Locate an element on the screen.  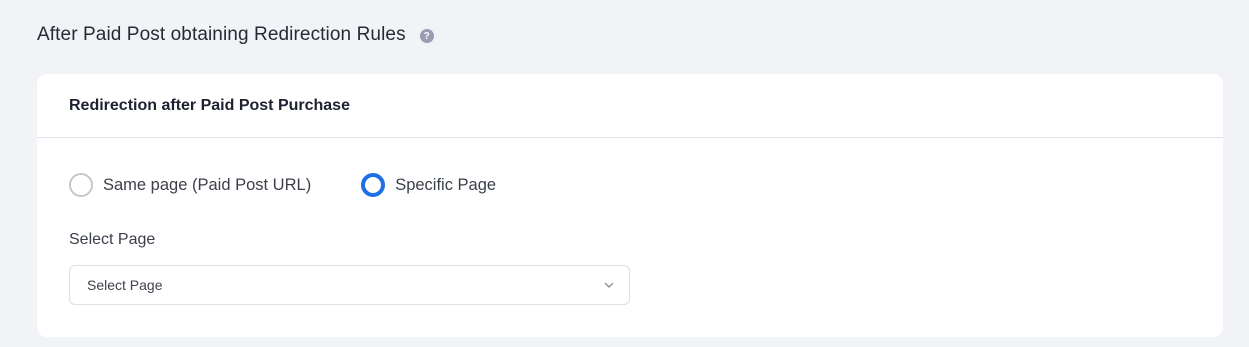
radio-option-specific-page: Specific Page is located at coordinates (428, 185).